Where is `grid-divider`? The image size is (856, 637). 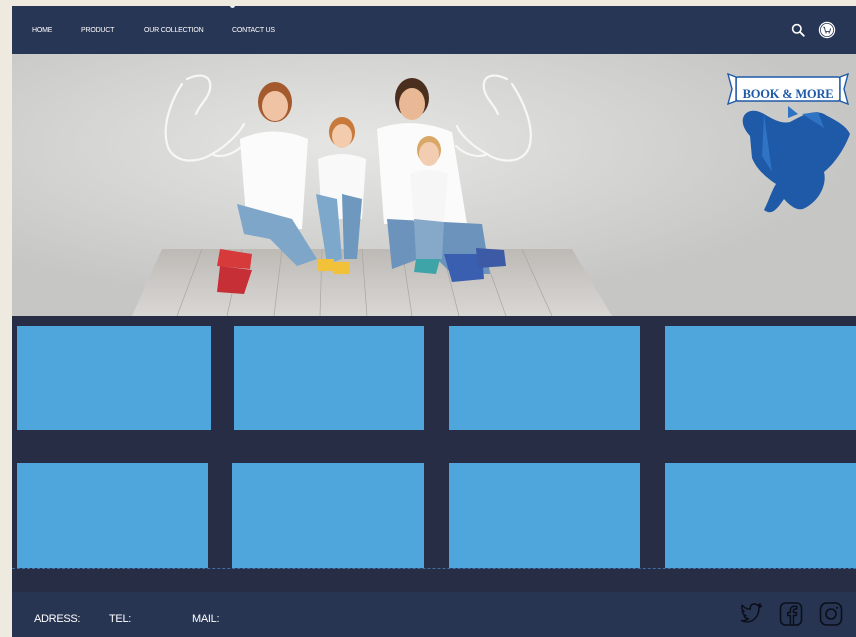
grid-divider is located at coordinates (434, 568).